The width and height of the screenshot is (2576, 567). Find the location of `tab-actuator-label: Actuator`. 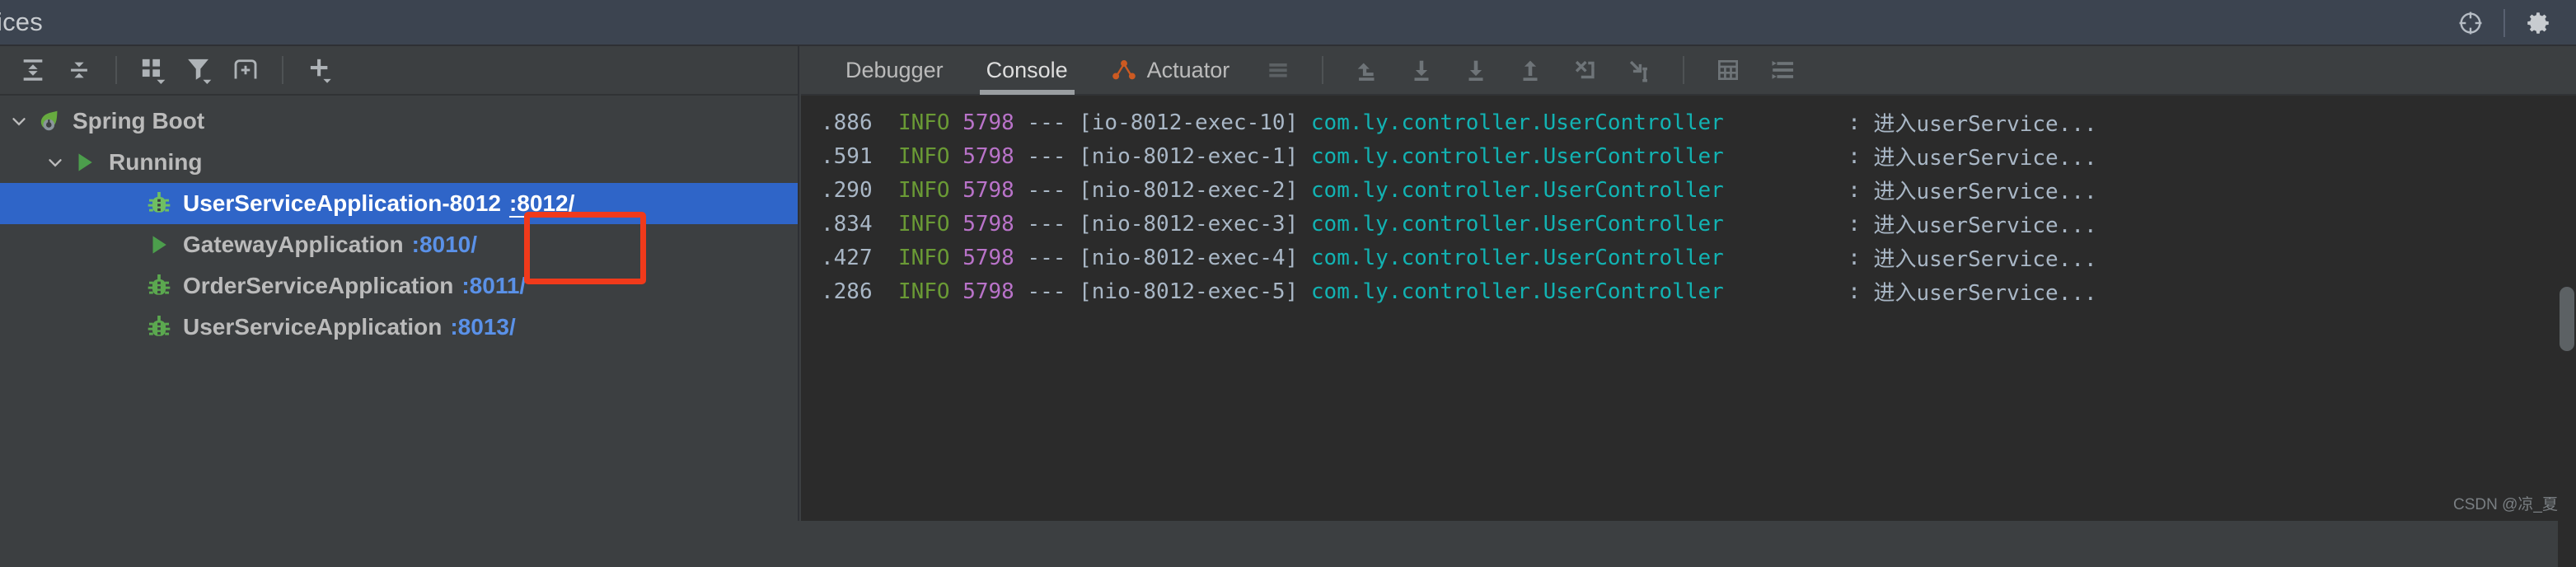

tab-actuator-label: Actuator is located at coordinates (1188, 70).